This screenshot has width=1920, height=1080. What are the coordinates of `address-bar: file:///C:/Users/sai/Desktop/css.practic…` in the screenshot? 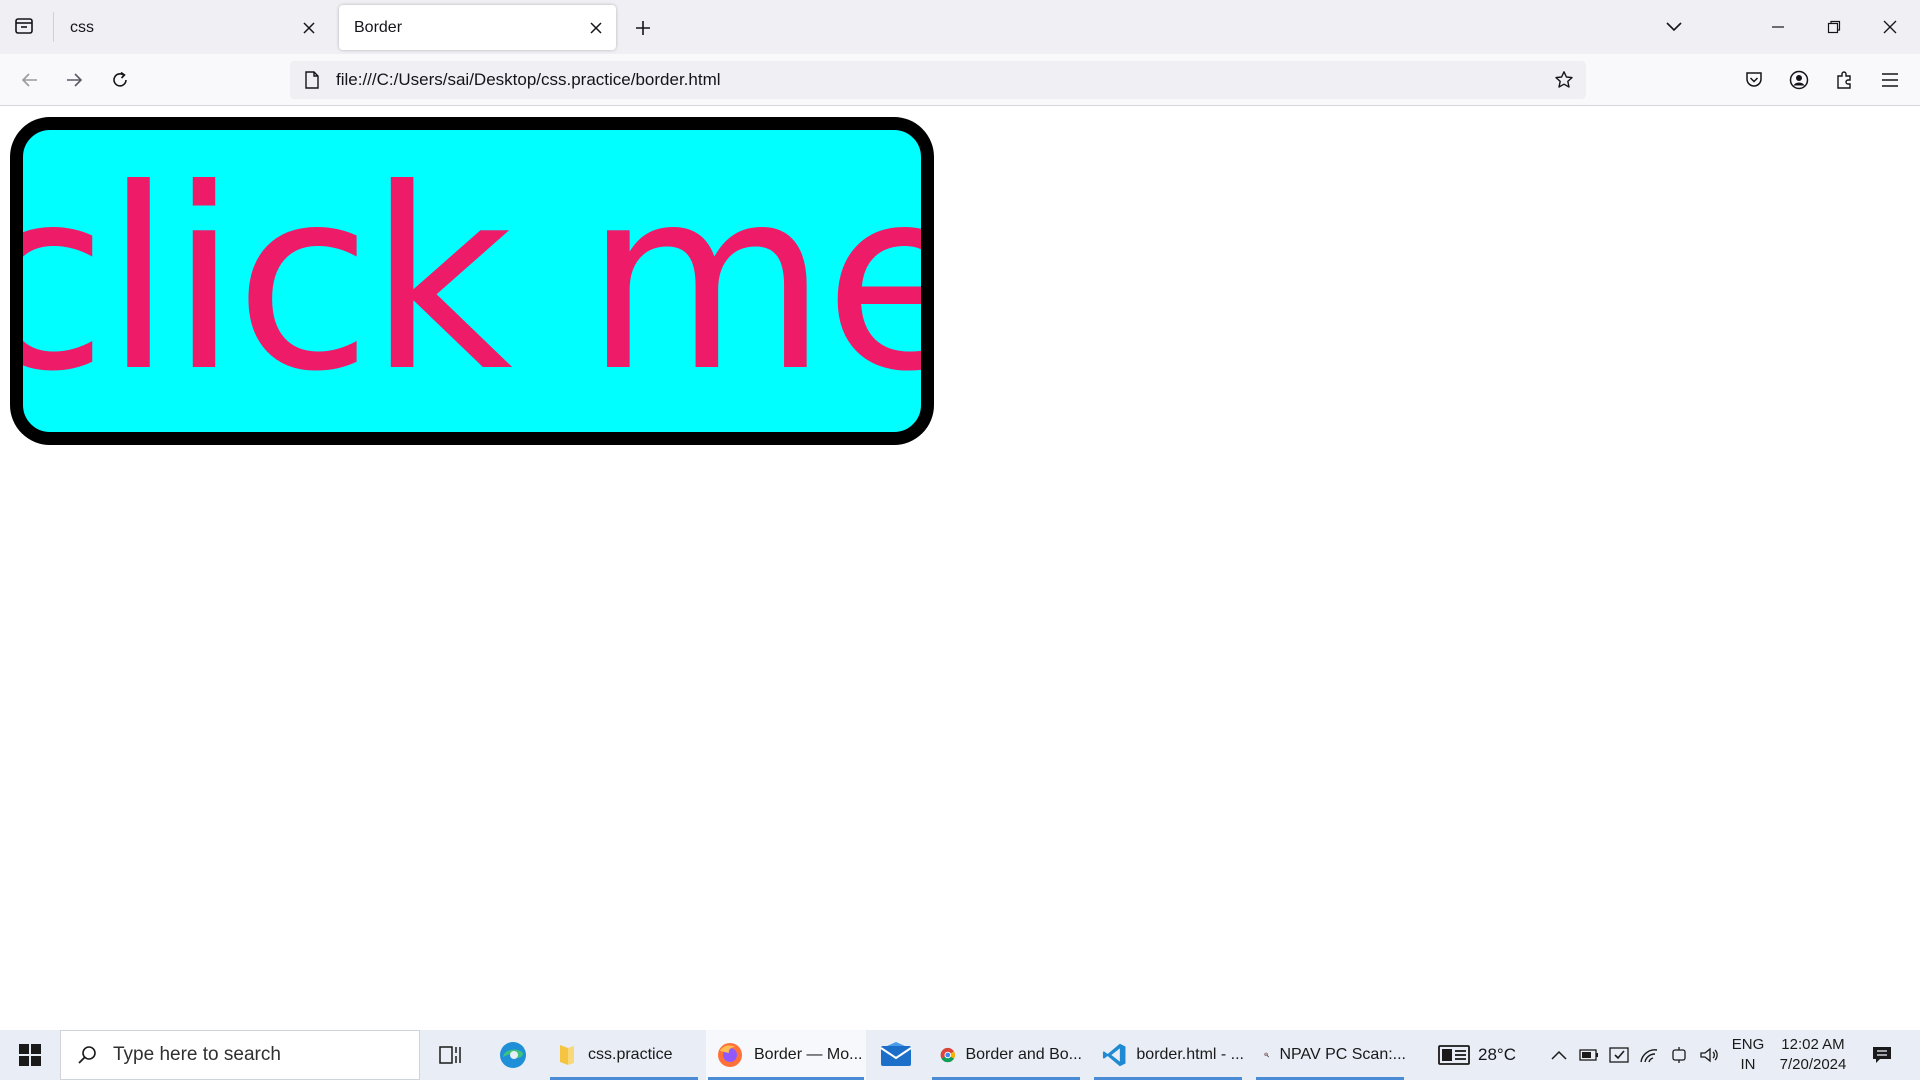 It's located at (938, 80).